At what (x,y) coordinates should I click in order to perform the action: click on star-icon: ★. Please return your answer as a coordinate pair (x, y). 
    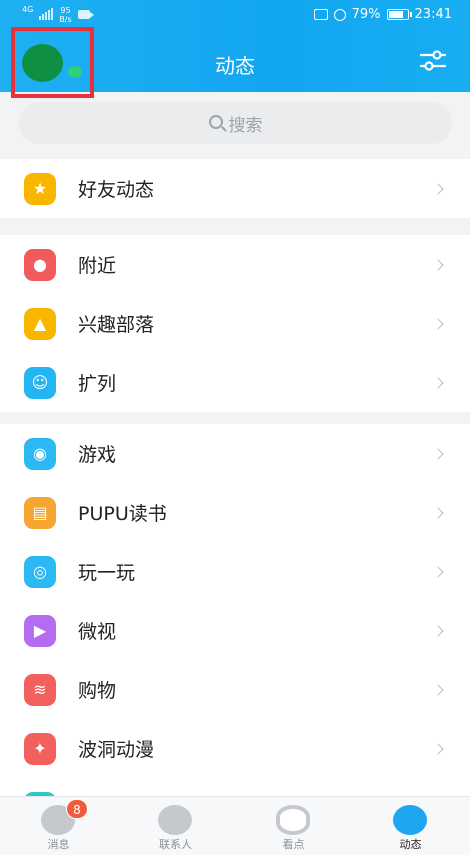
    Looking at the image, I should click on (40, 188).